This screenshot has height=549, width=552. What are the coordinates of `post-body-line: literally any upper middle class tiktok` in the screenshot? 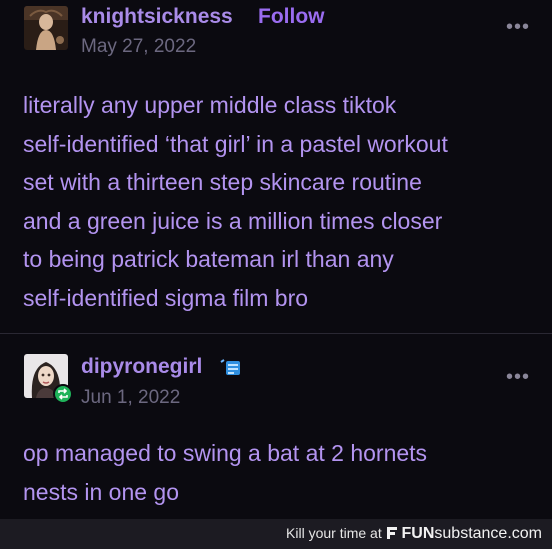 It's located at (210, 105).